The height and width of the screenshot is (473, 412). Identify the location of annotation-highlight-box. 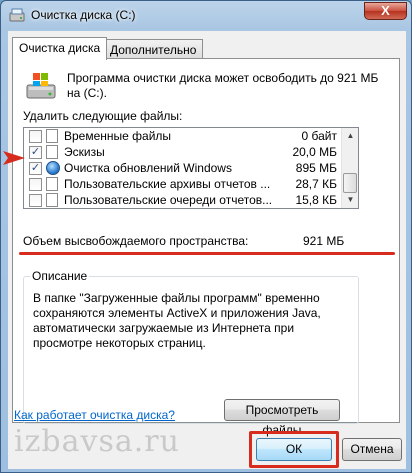
(294, 449).